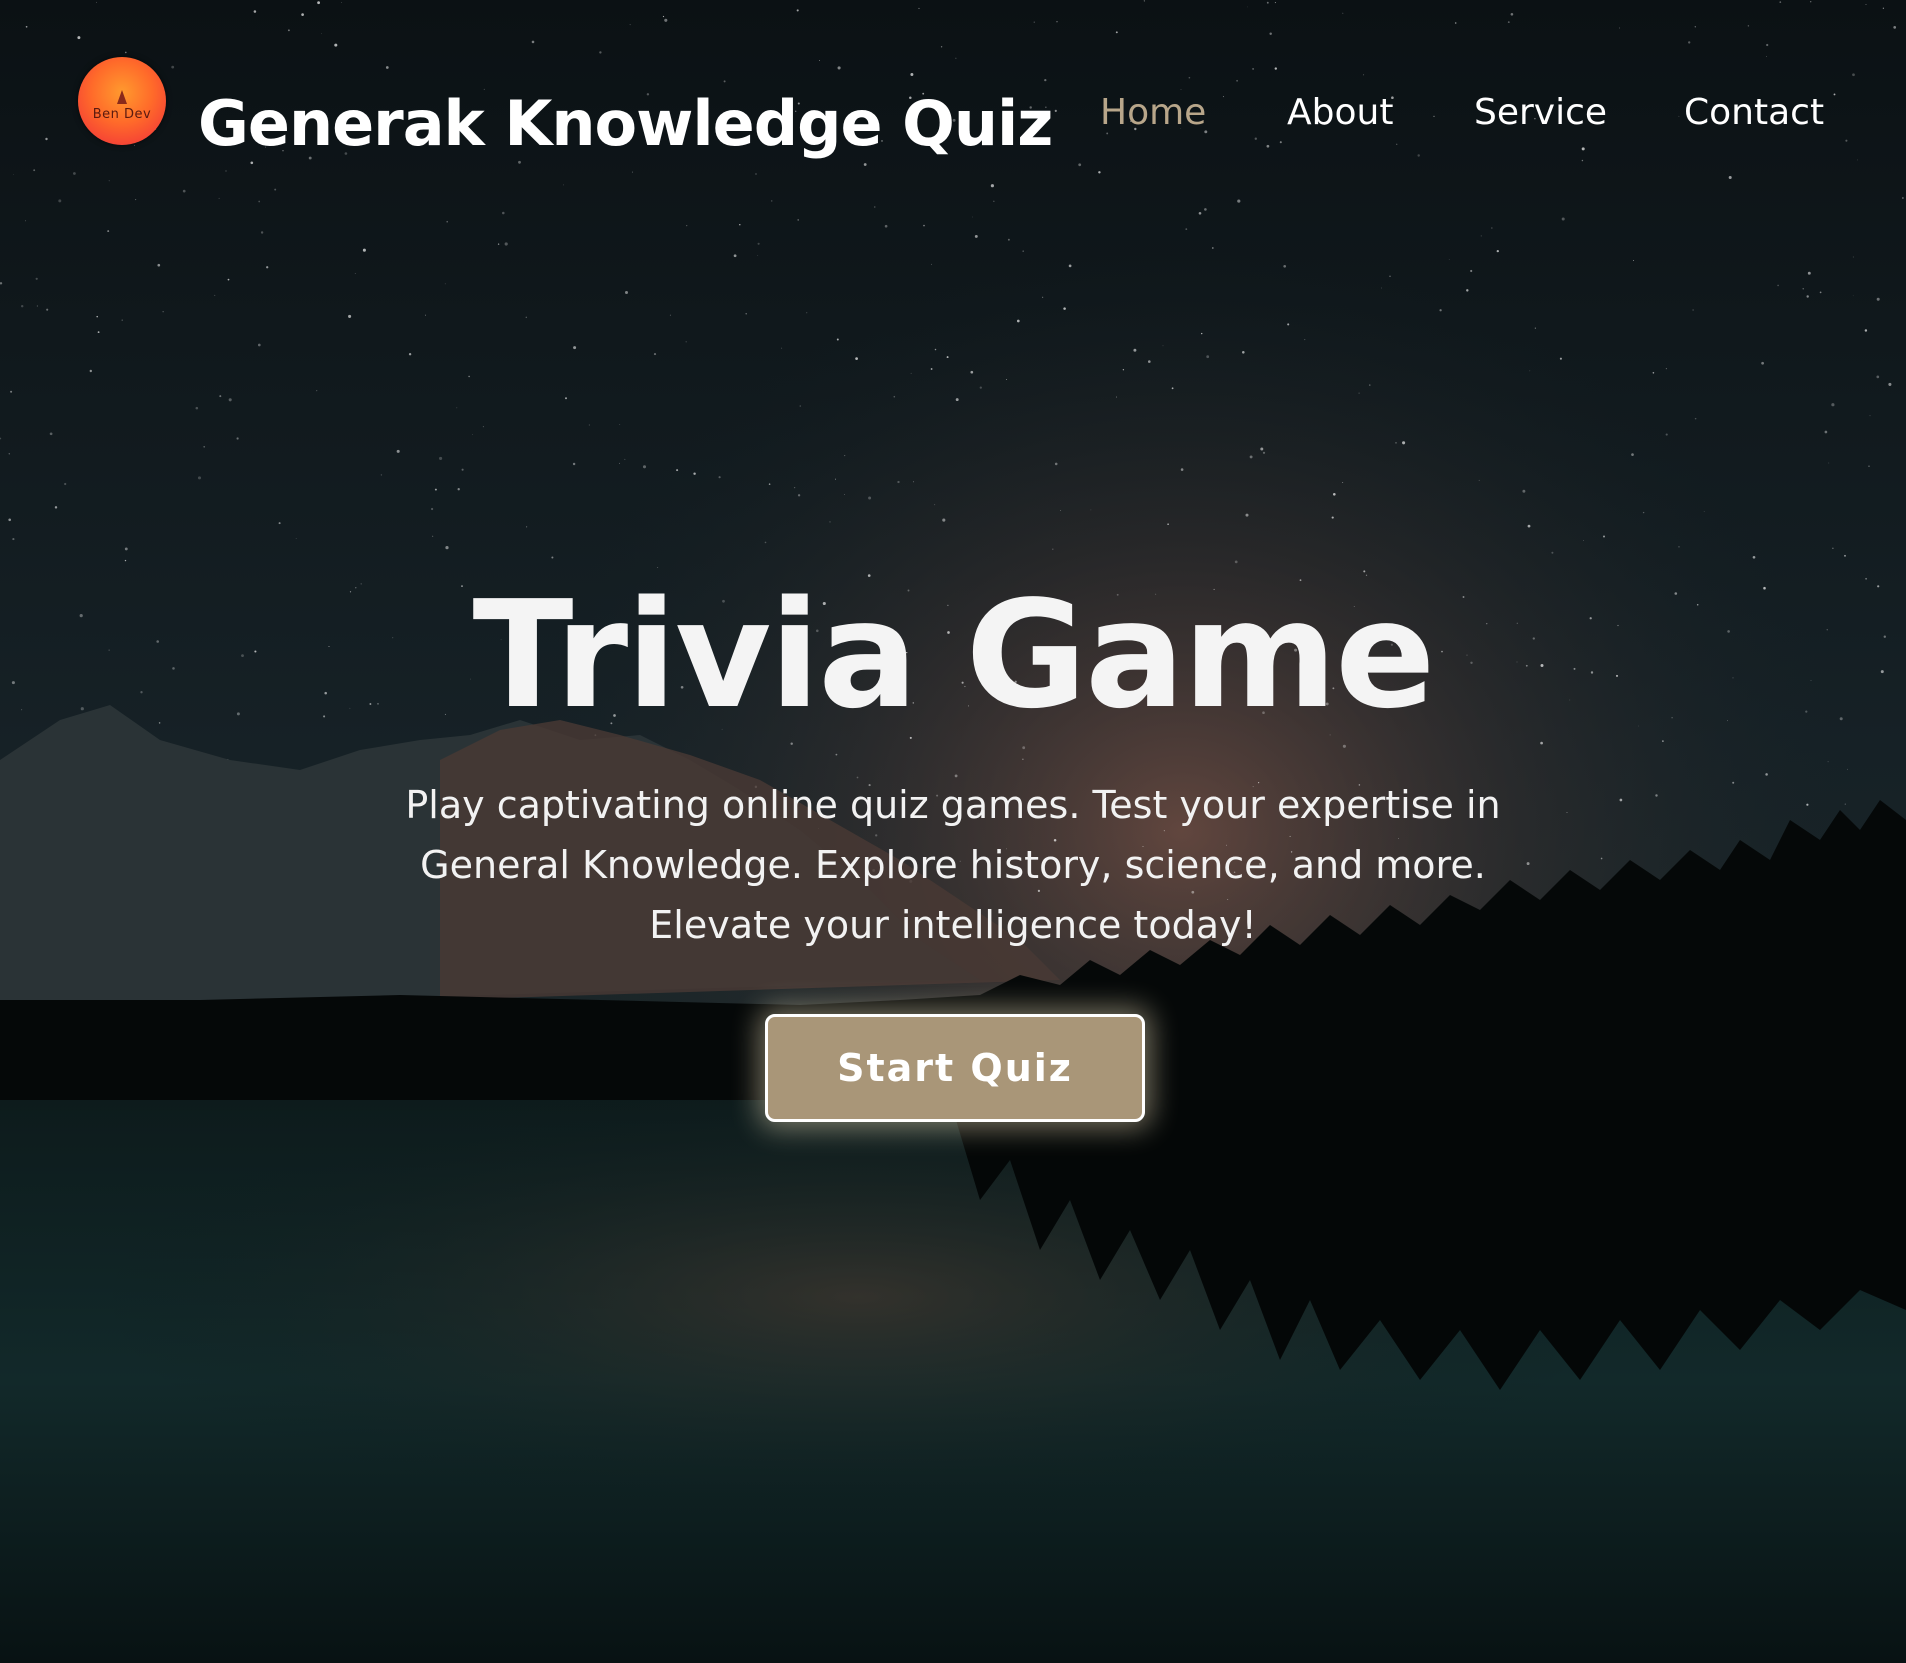 The image size is (1906, 1663). Describe the element at coordinates (1340, 113) in the screenshot. I see `nav-about-link: About` at that location.